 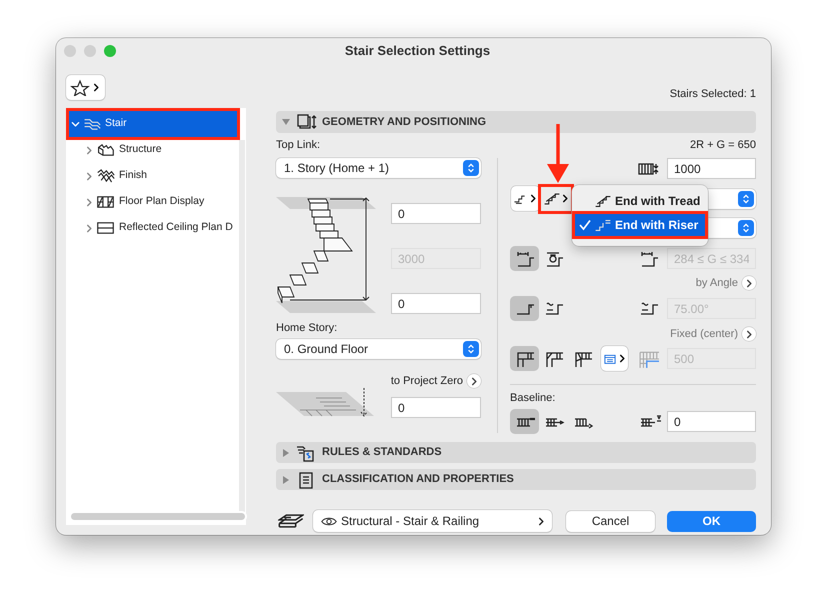 What do you see at coordinates (426, 381) in the screenshot?
I see `reference-label: to Project Zero` at bounding box center [426, 381].